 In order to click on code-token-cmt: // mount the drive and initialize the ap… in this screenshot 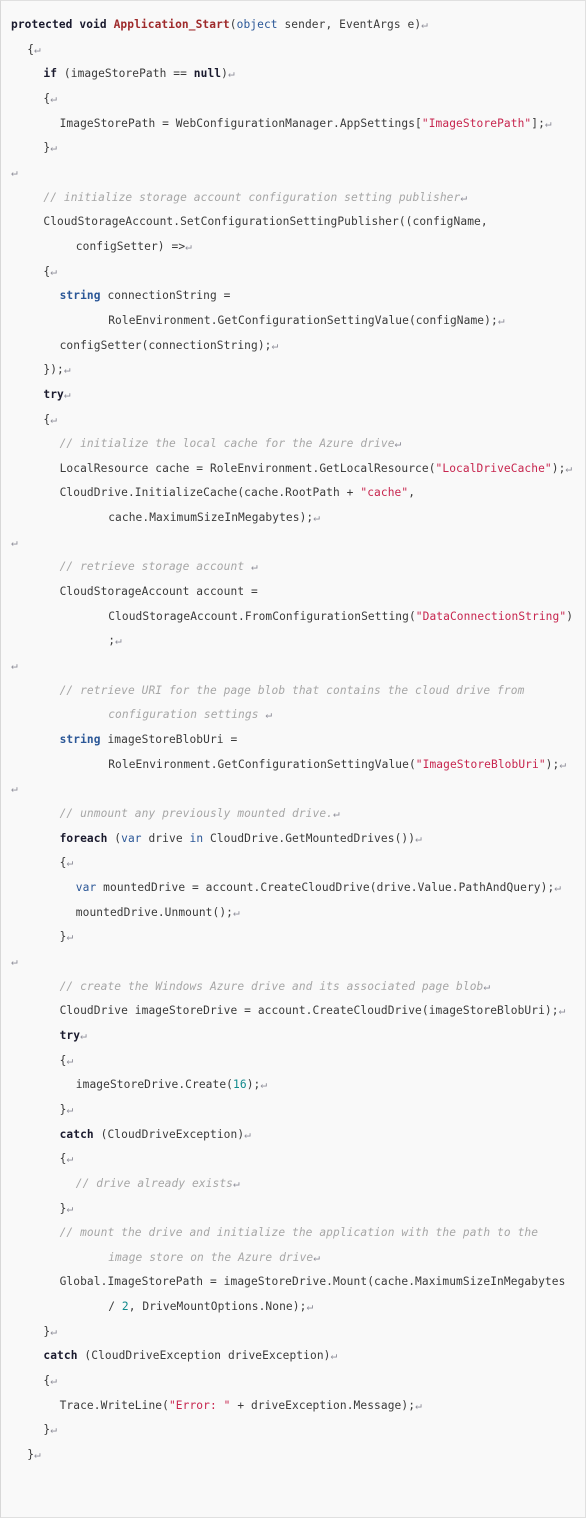, I will do `click(302, 1245)`.